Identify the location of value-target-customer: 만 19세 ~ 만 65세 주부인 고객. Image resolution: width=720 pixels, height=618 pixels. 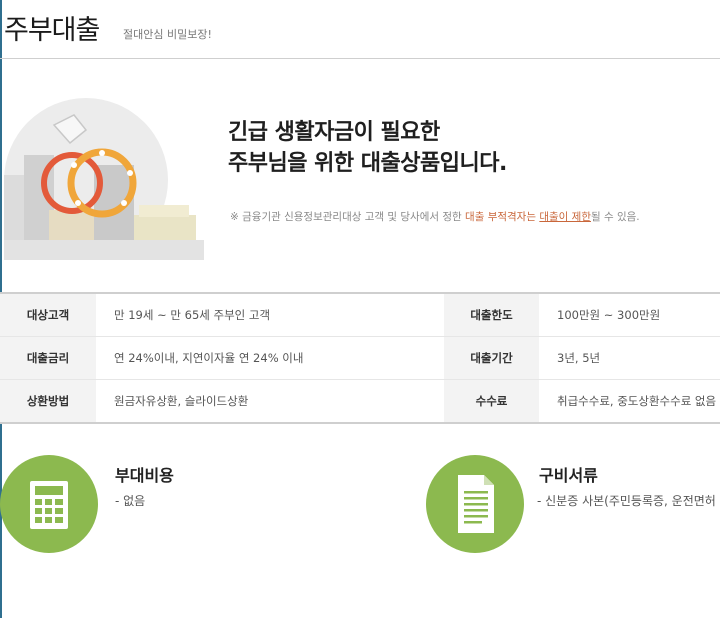
(270, 315).